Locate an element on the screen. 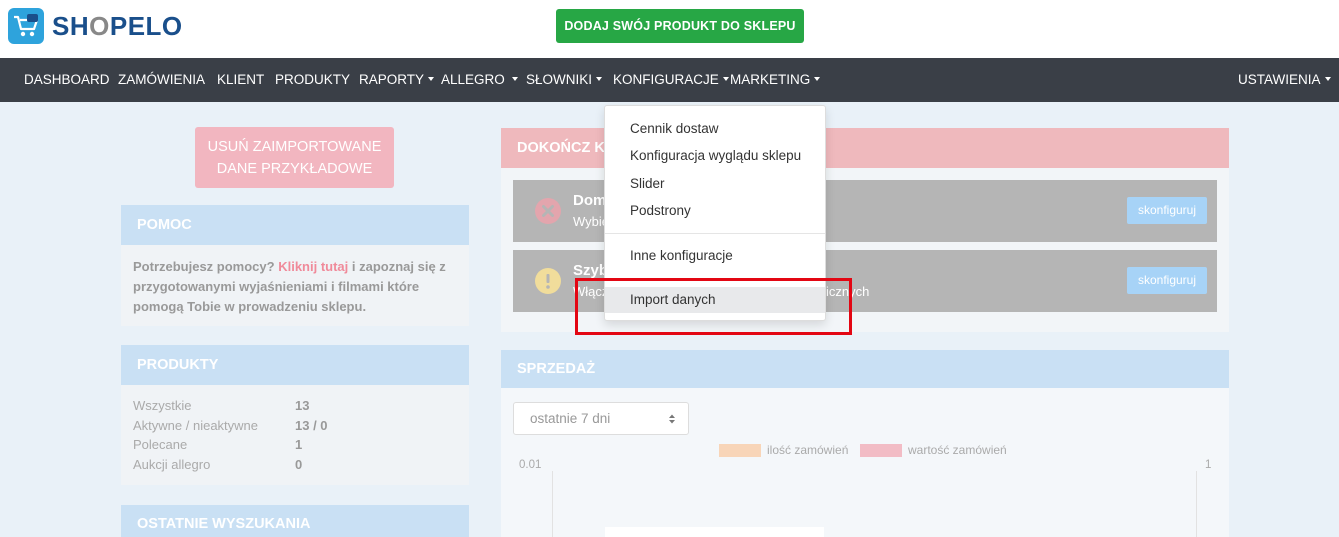 This screenshot has height=537, width=1339. stat-value: 0 is located at coordinates (299, 464).